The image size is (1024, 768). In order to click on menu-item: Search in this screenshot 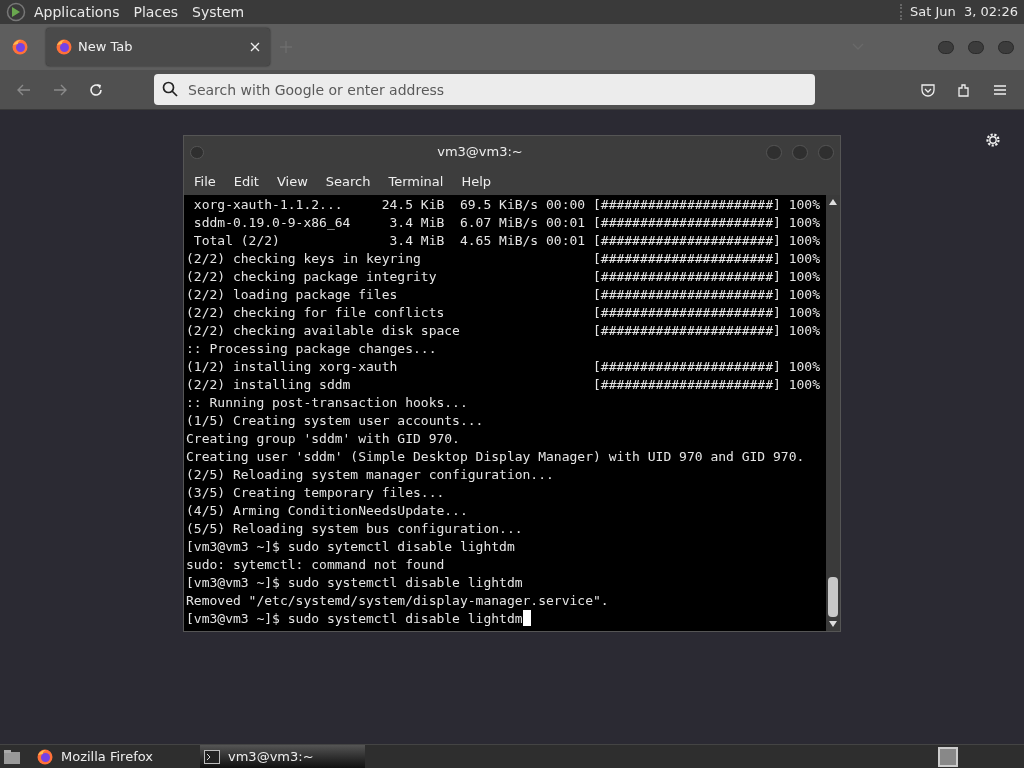, I will do `click(348, 181)`.